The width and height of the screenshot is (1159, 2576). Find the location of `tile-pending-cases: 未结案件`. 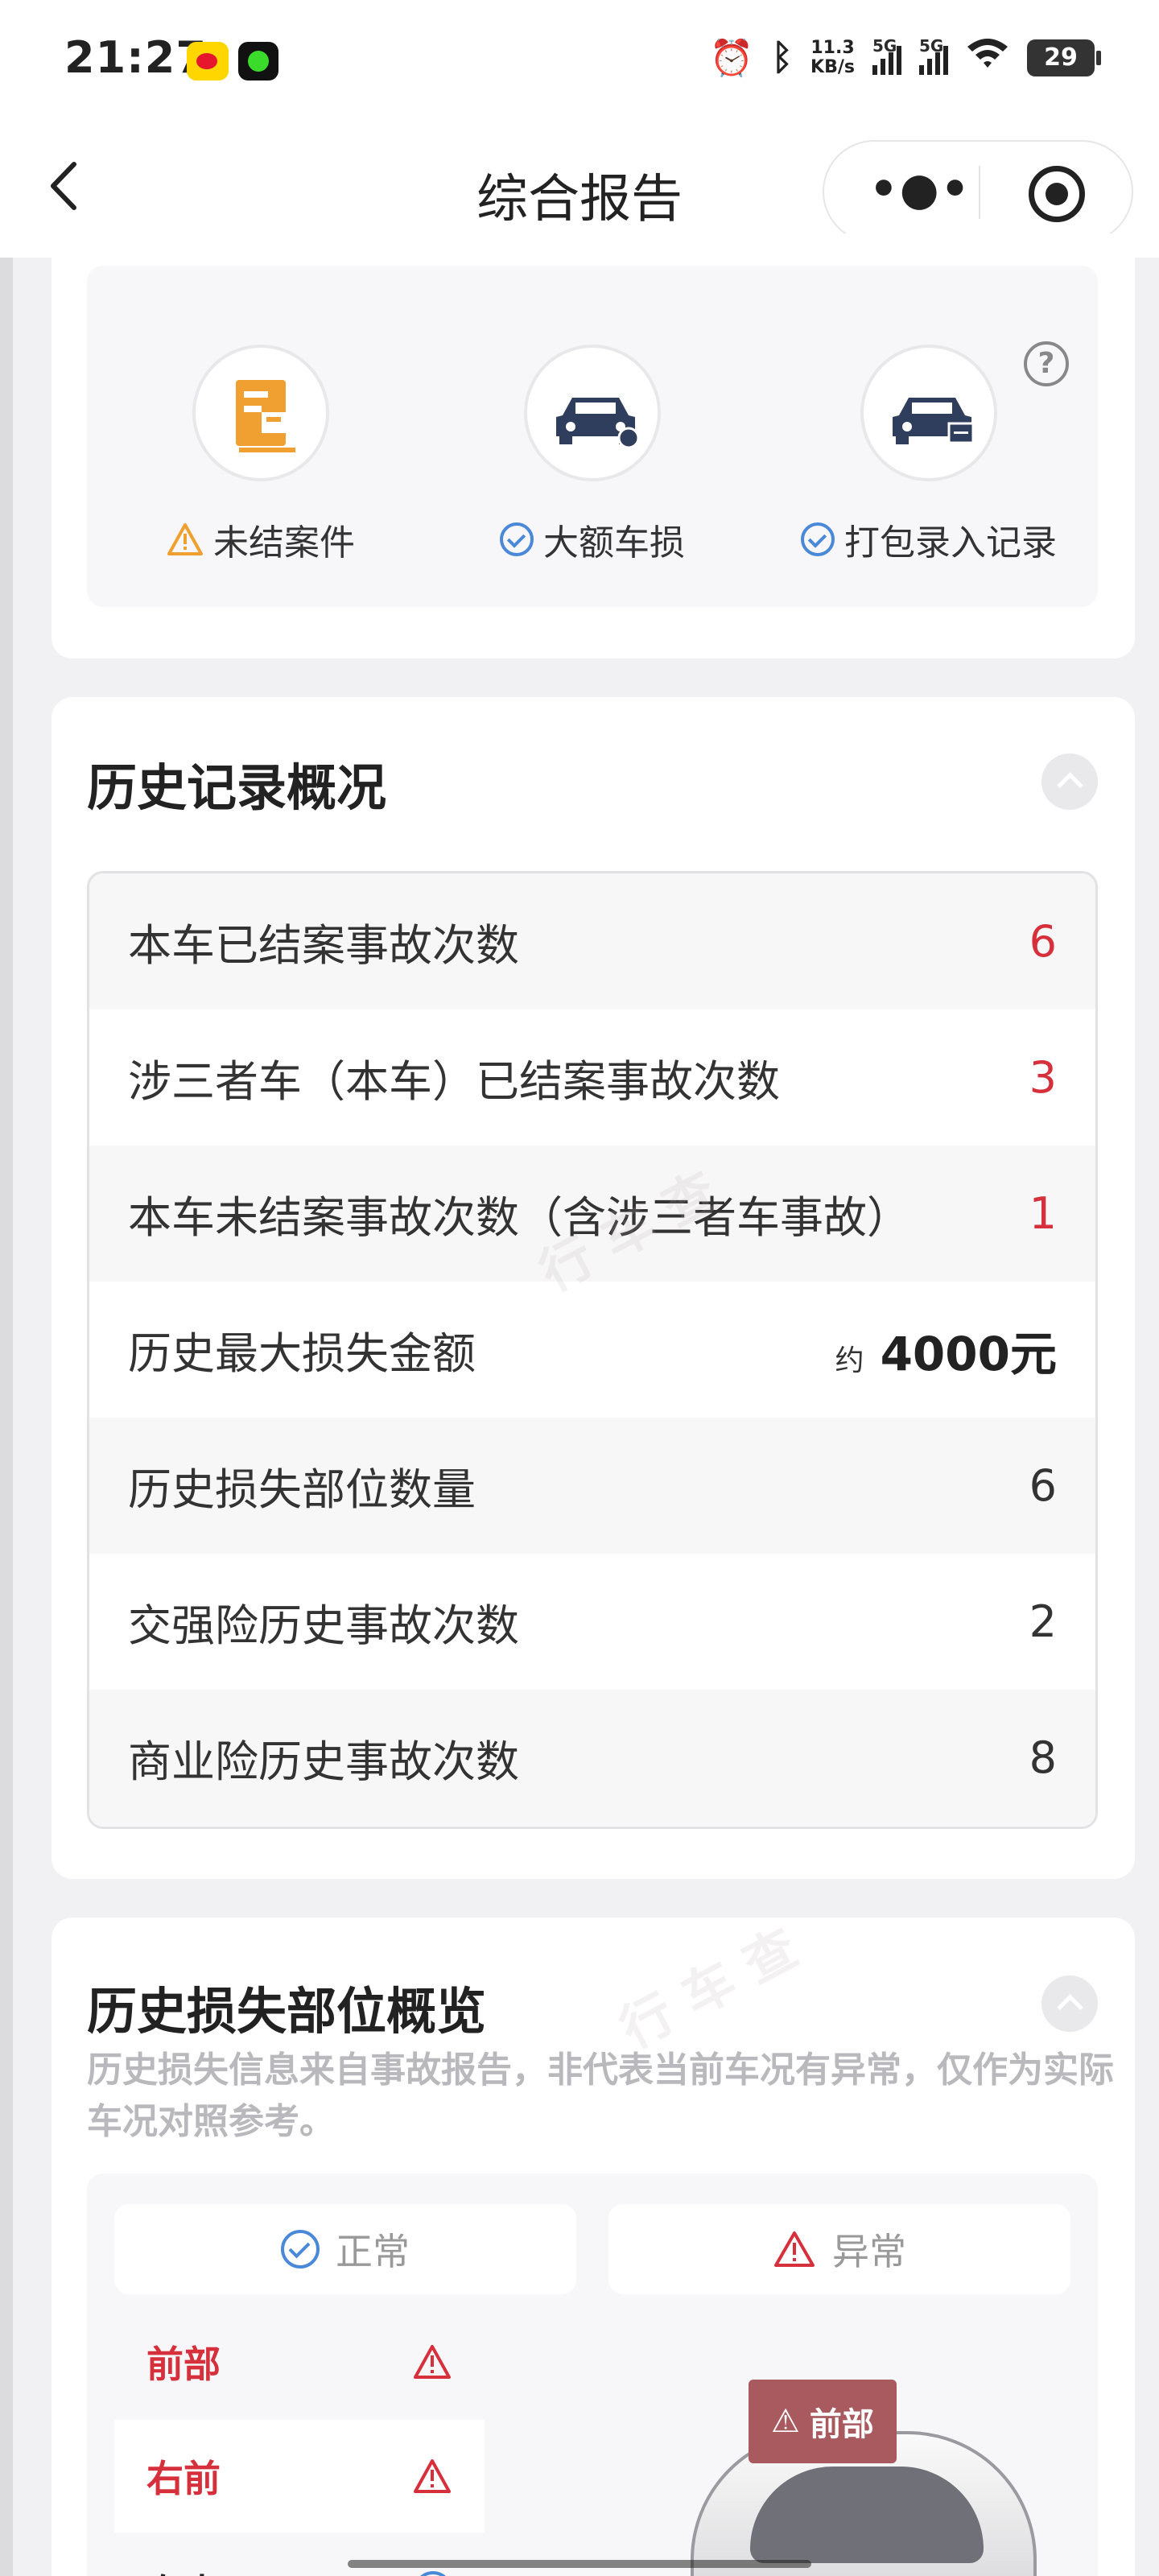

tile-pending-cases: 未结案件 is located at coordinates (261, 455).